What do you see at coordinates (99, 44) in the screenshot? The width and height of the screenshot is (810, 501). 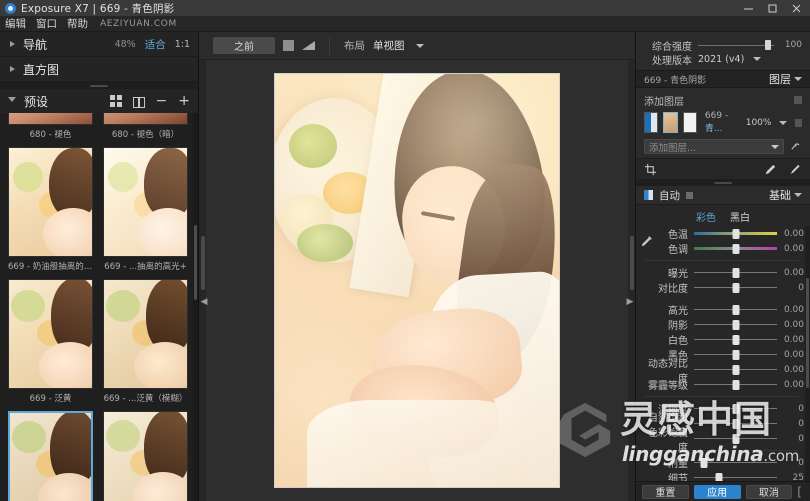 I see `navigation-section-header: 导航 48% 适合 1:1` at bounding box center [99, 44].